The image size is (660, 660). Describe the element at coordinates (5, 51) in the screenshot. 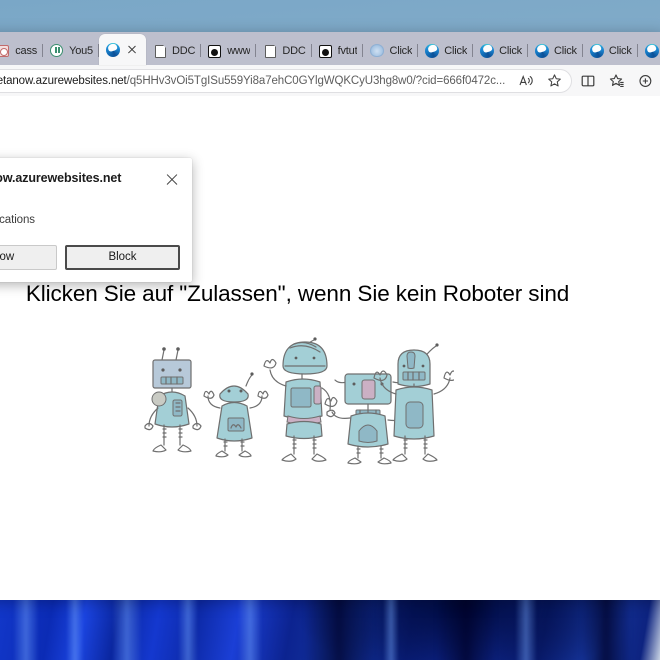

I see `camera-icon` at that location.